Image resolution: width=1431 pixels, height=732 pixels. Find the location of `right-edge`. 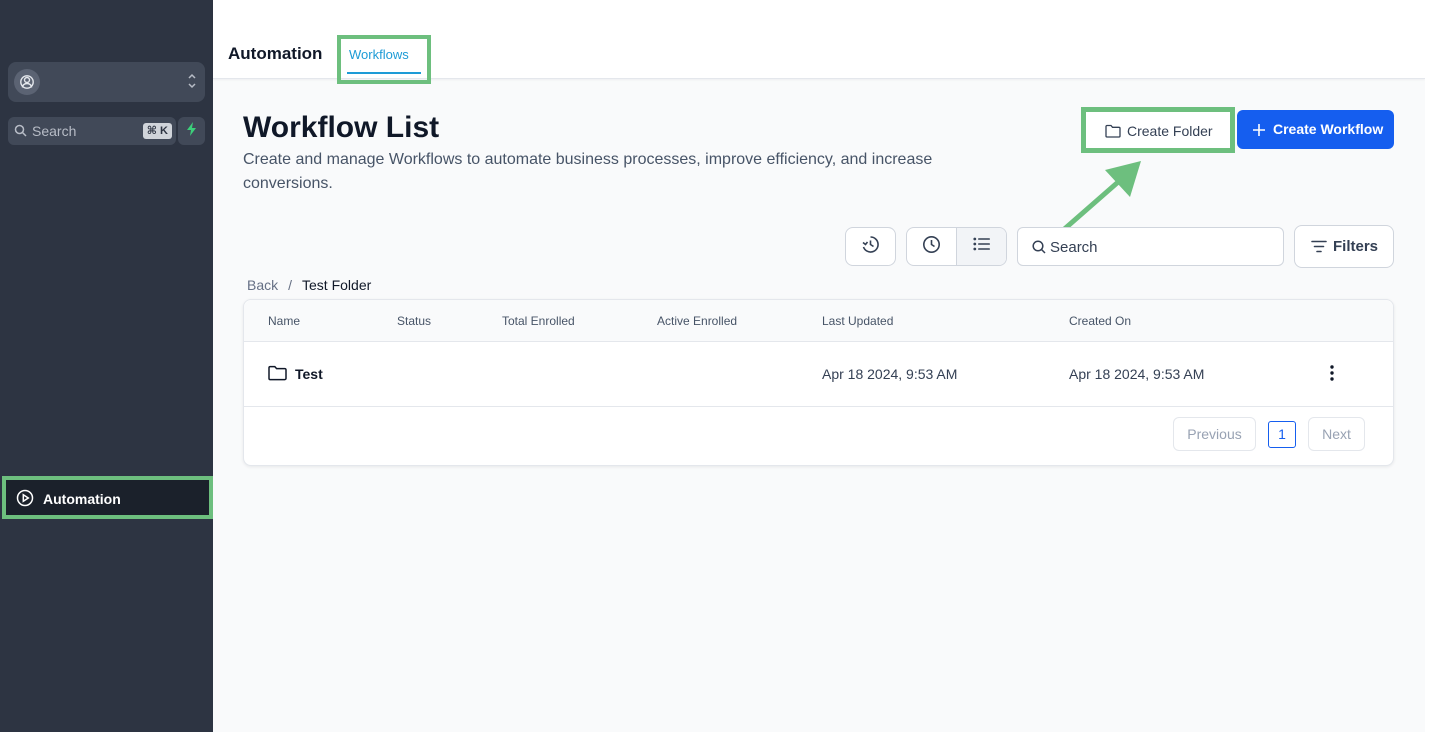

right-edge is located at coordinates (1428, 366).